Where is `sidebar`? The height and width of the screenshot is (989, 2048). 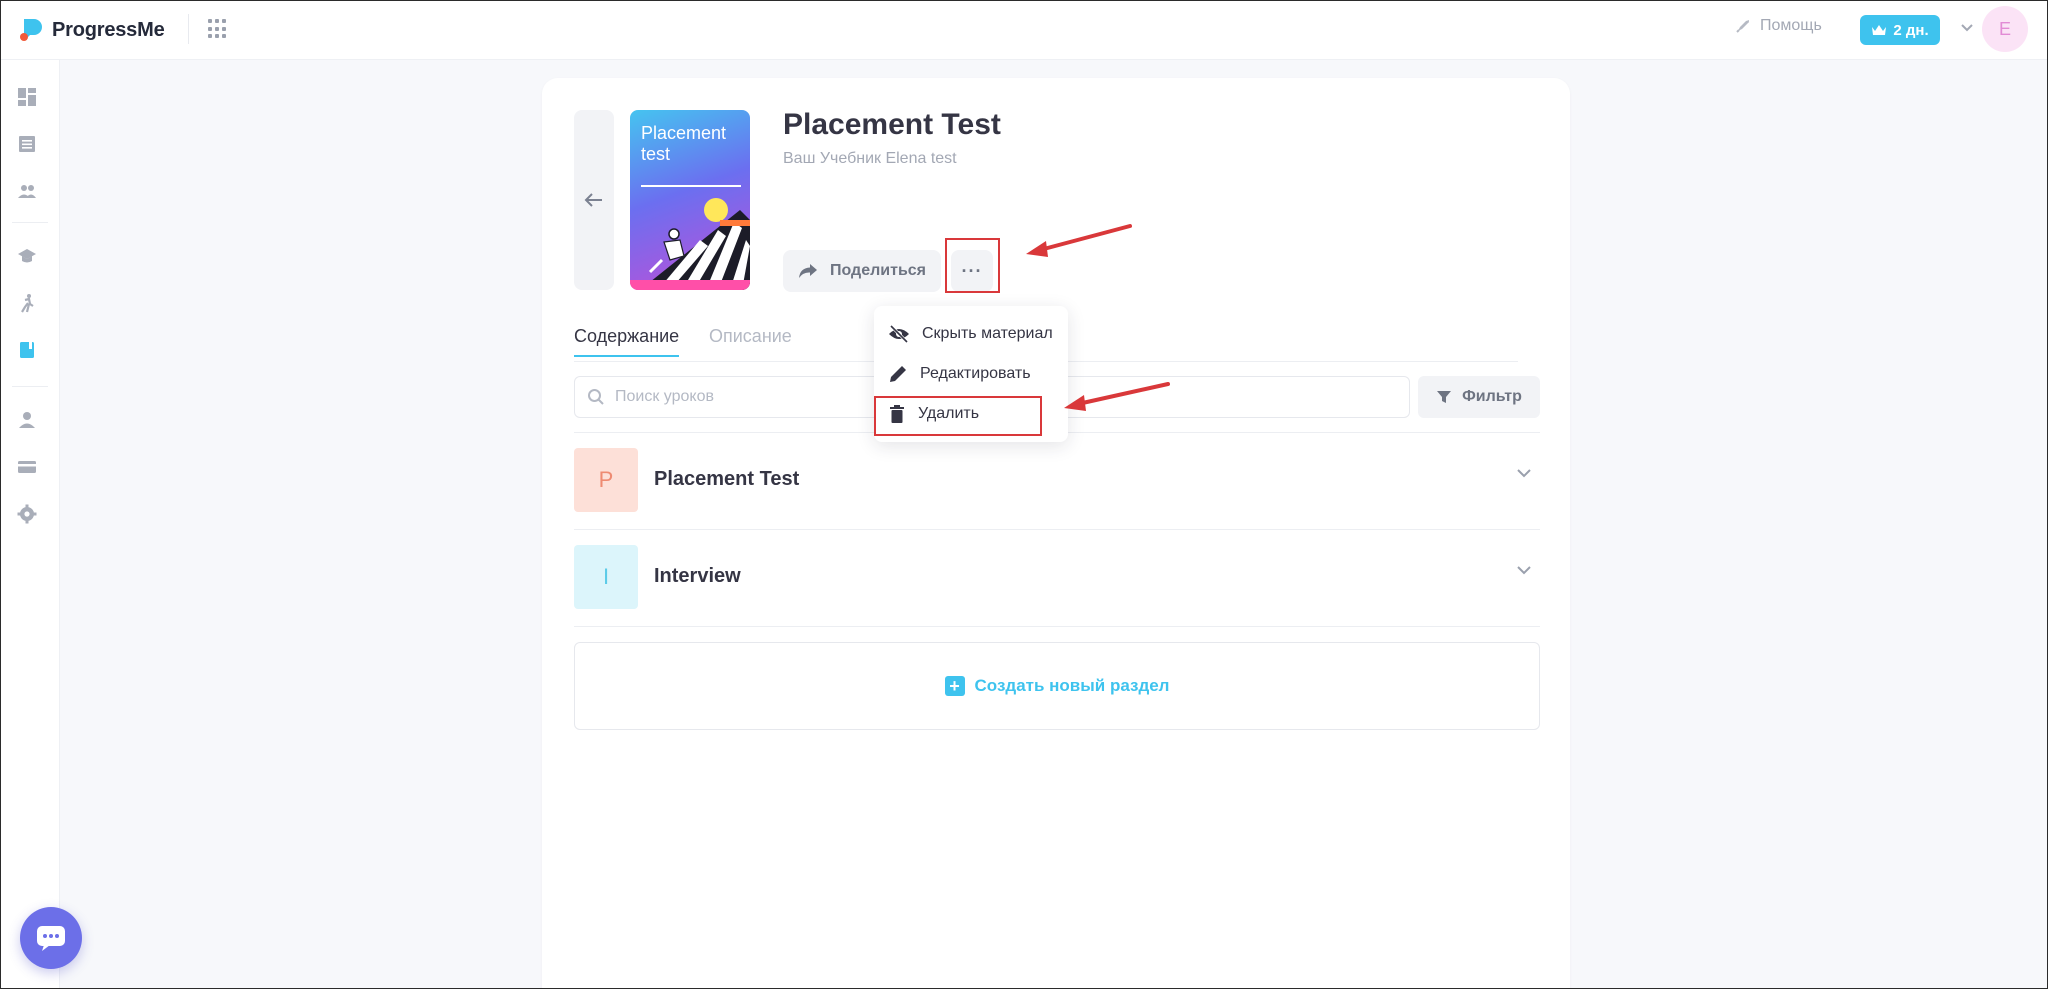
sidebar is located at coordinates (30, 524).